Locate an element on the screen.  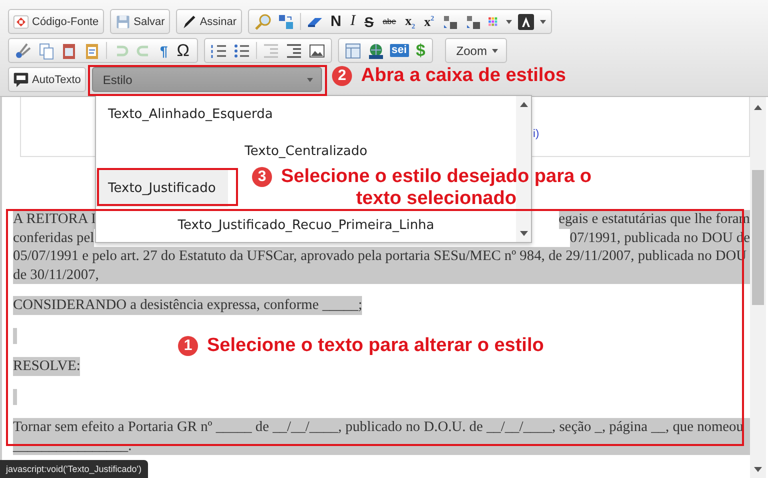
text-fragment: conferidas pel is located at coordinates (53, 237).